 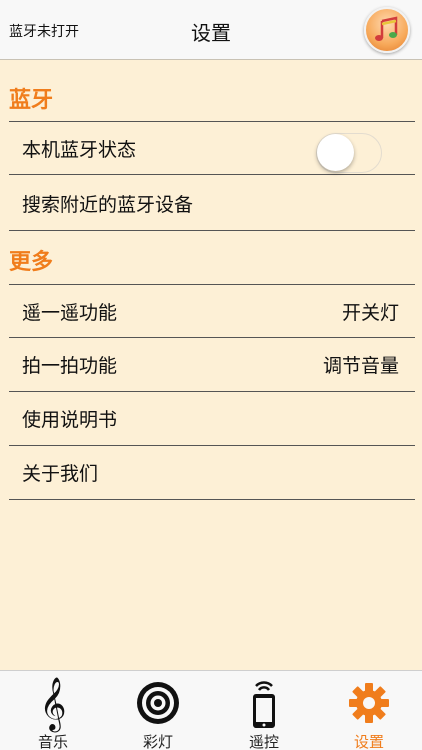 What do you see at coordinates (263, 741) in the screenshot?
I see `tab-label-remote: 遥控` at bounding box center [263, 741].